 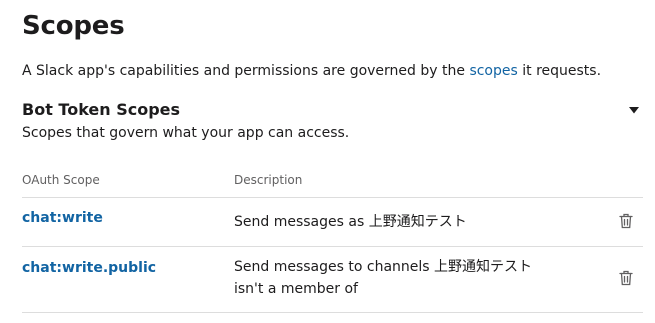 What do you see at coordinates (559, 71) in the screenshot?
I see `intro-suffix: it requests.` at bounding box center [559, 71].